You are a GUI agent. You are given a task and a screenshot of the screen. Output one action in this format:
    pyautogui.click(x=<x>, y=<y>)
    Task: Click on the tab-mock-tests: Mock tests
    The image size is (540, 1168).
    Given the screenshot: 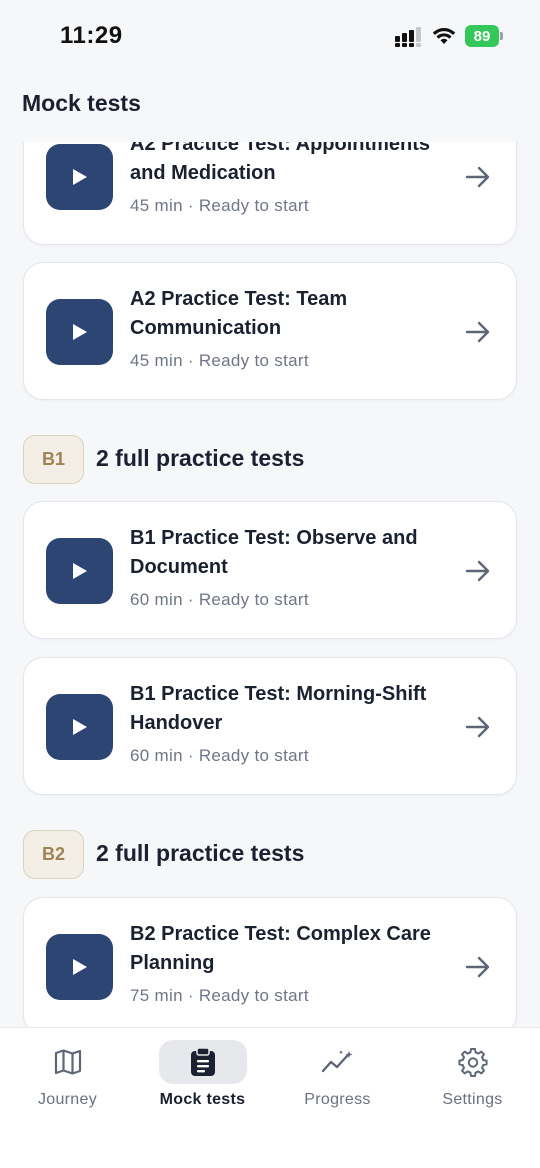 What is the action you would take?
    pyautogui.click(x=202, y=1078)
    